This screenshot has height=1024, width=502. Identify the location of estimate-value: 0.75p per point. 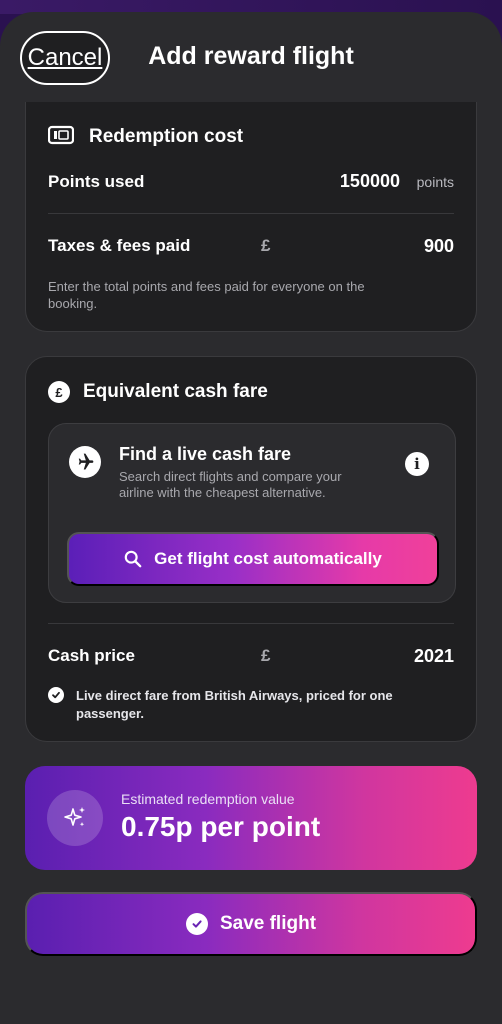
(221, 826).